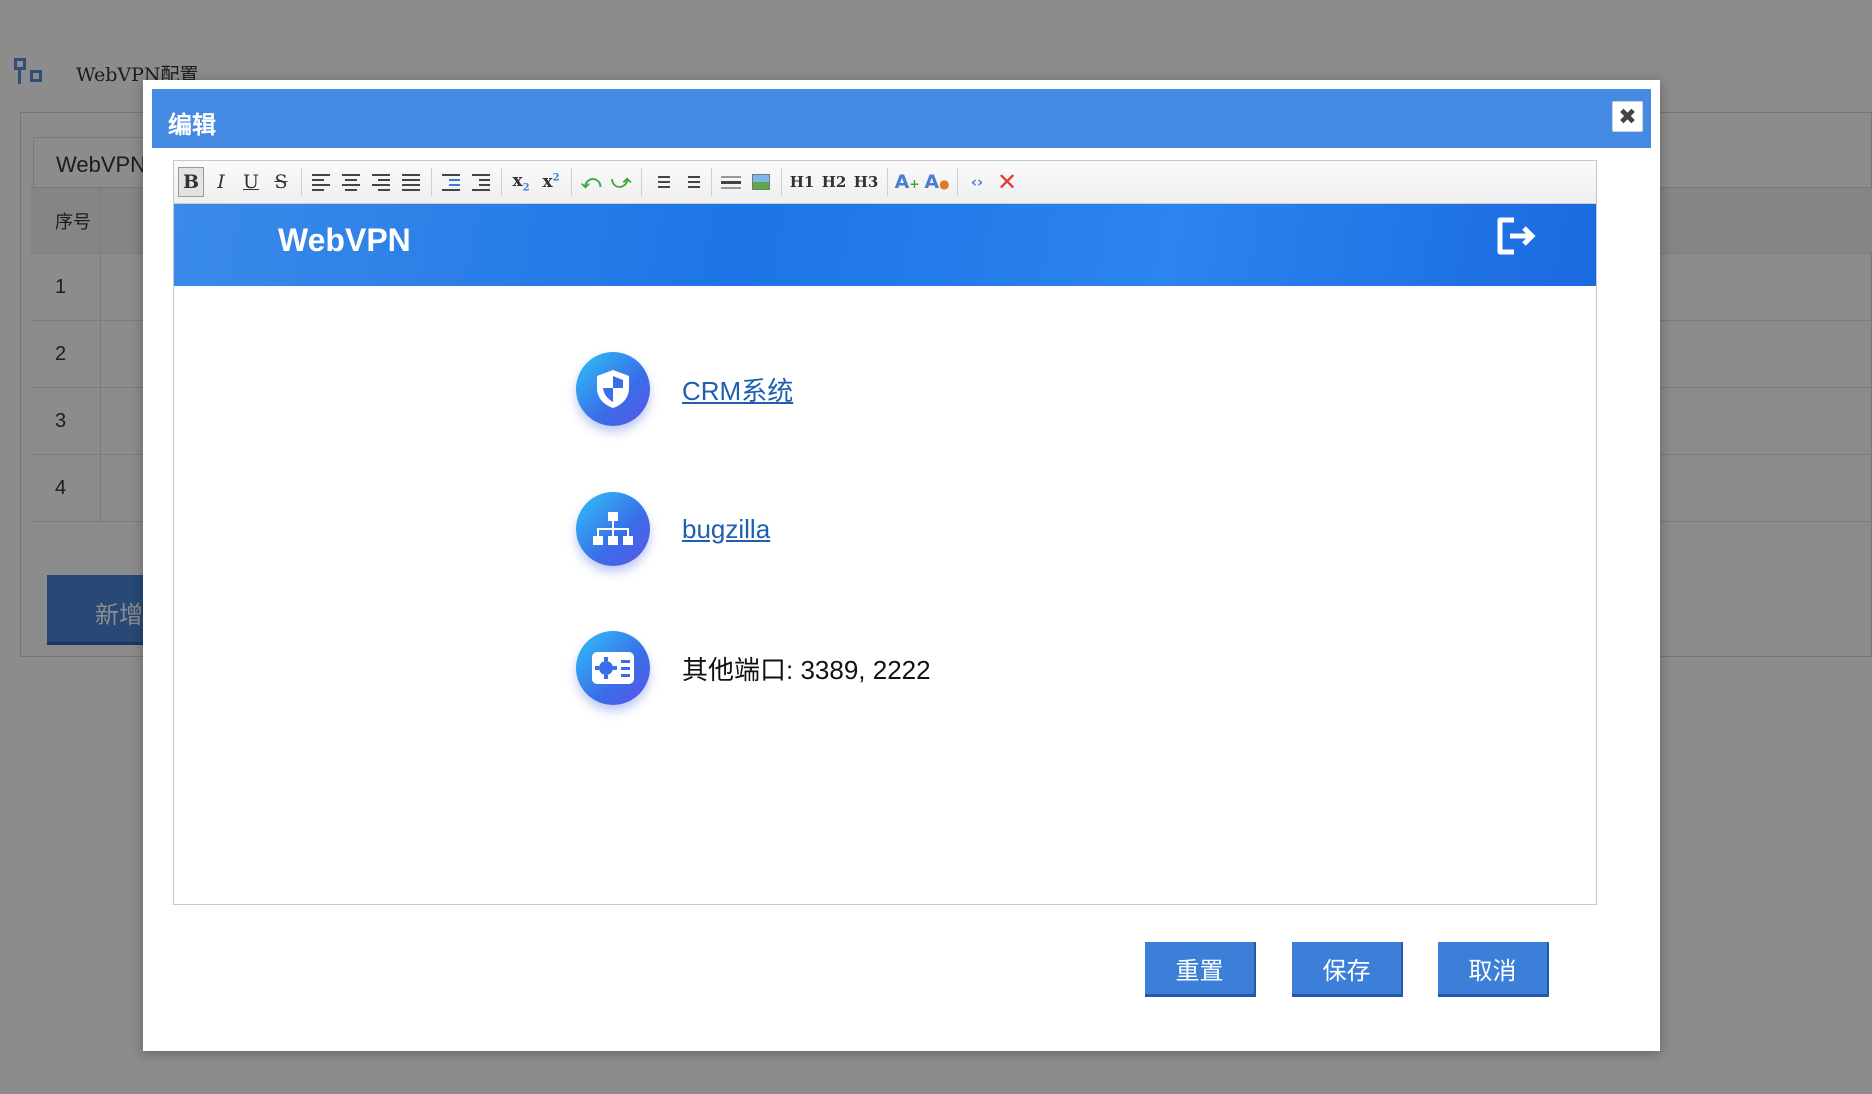 The height and width of the screenshot is (1094, 1872). I want to click on ordered-list-icon, so click(661, 182).